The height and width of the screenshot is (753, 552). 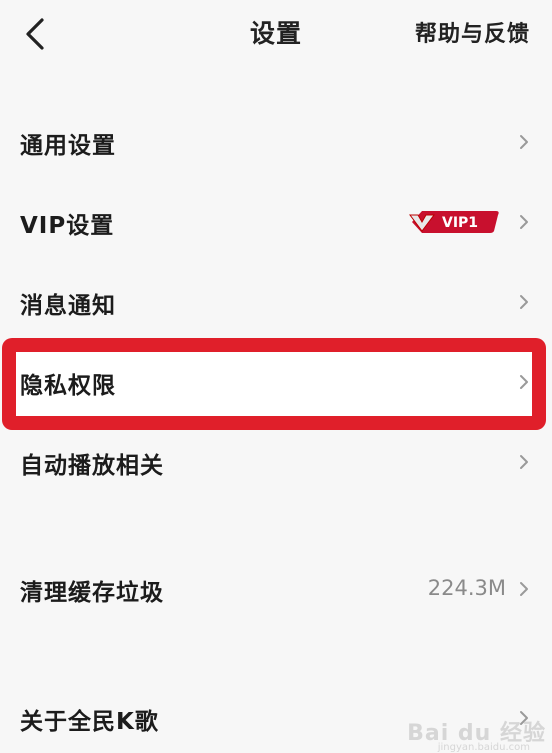 I want to click on settings-item-label: 消息通知, so click(x=68, y=306).